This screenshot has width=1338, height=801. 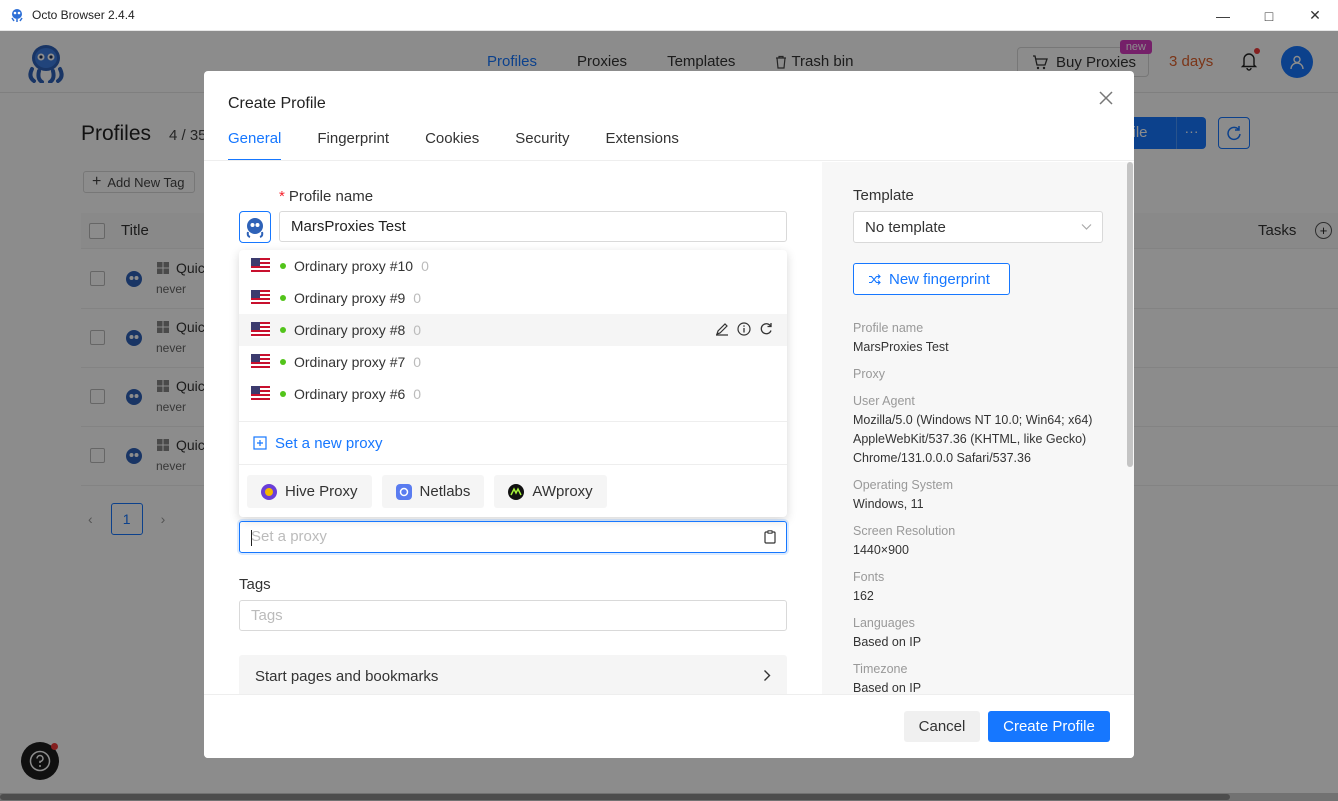 What do you see at coordinates (255, 145) in the screenshot?
I see `tab-general: General` at bounding box center [255, 145].